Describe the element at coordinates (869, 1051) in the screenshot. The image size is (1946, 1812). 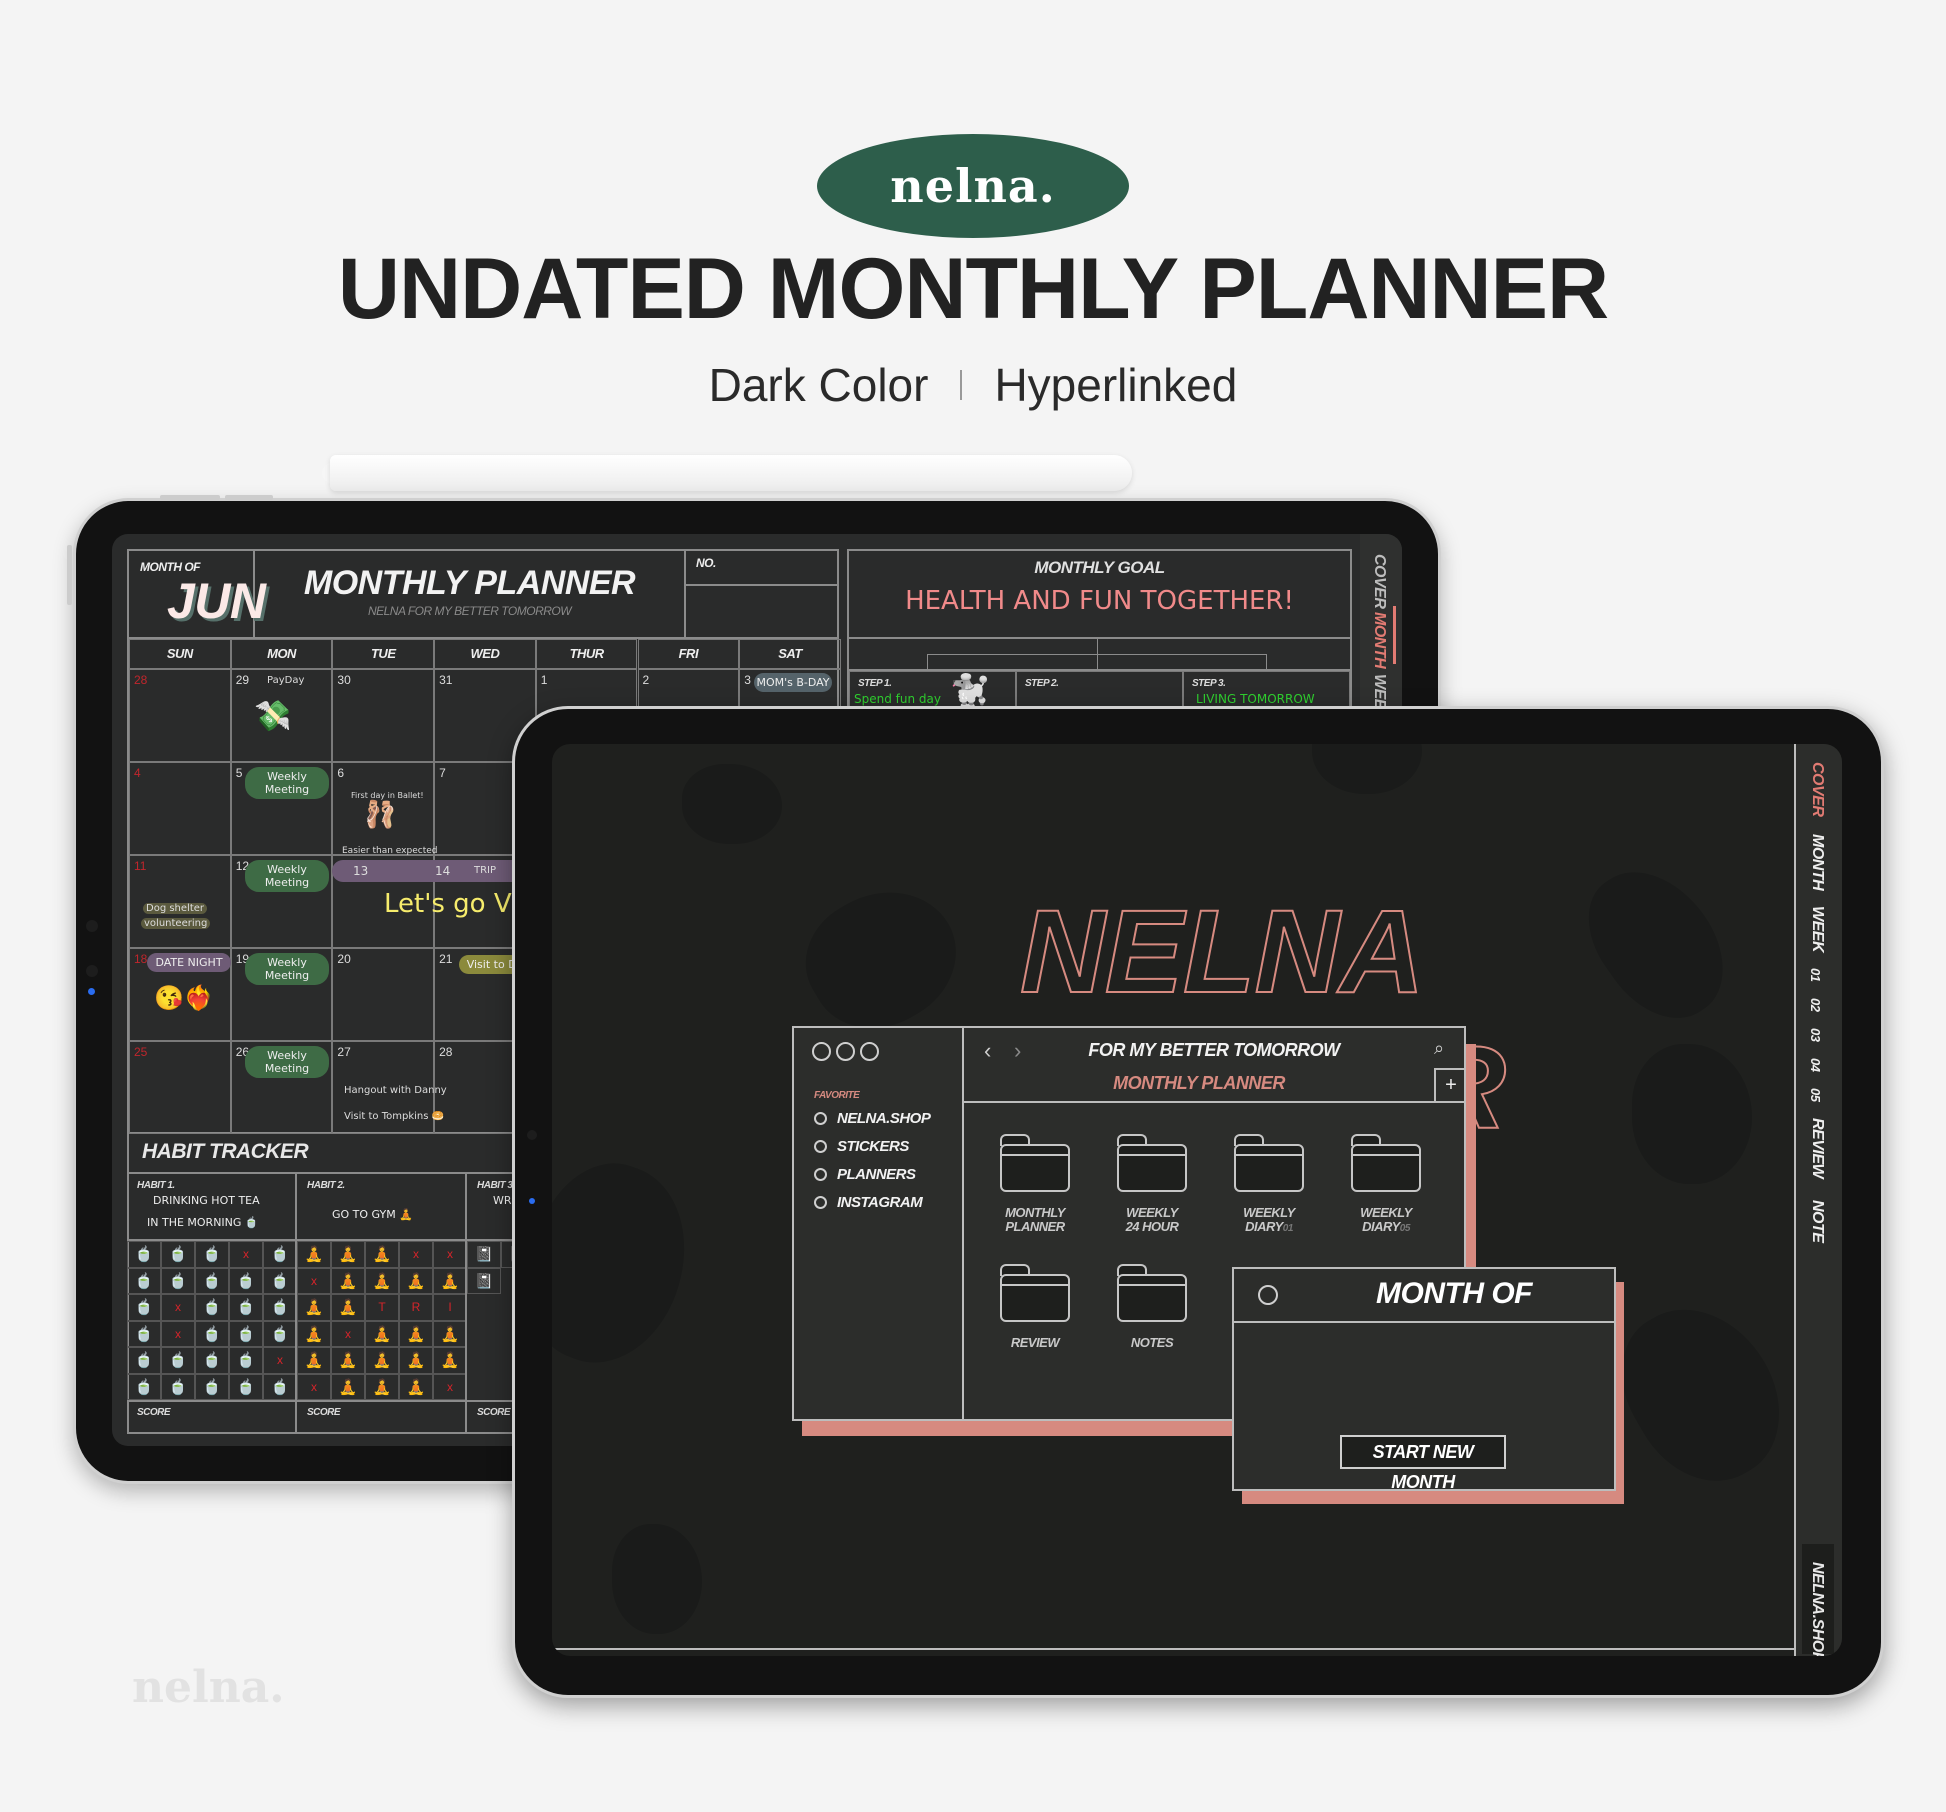
I see `window-maximize-button` at that location.